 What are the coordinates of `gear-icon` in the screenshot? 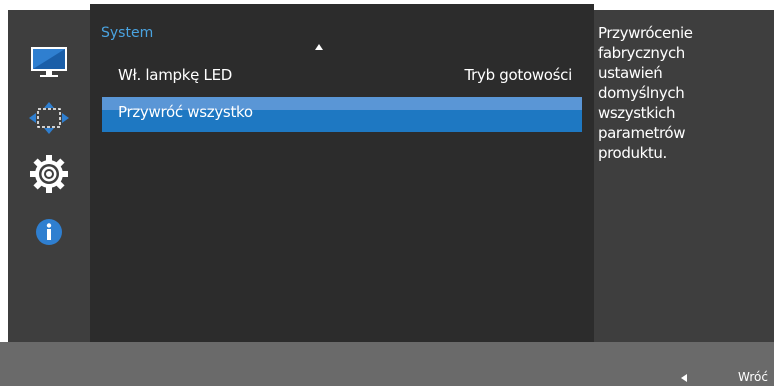 It's located at (49, 174).